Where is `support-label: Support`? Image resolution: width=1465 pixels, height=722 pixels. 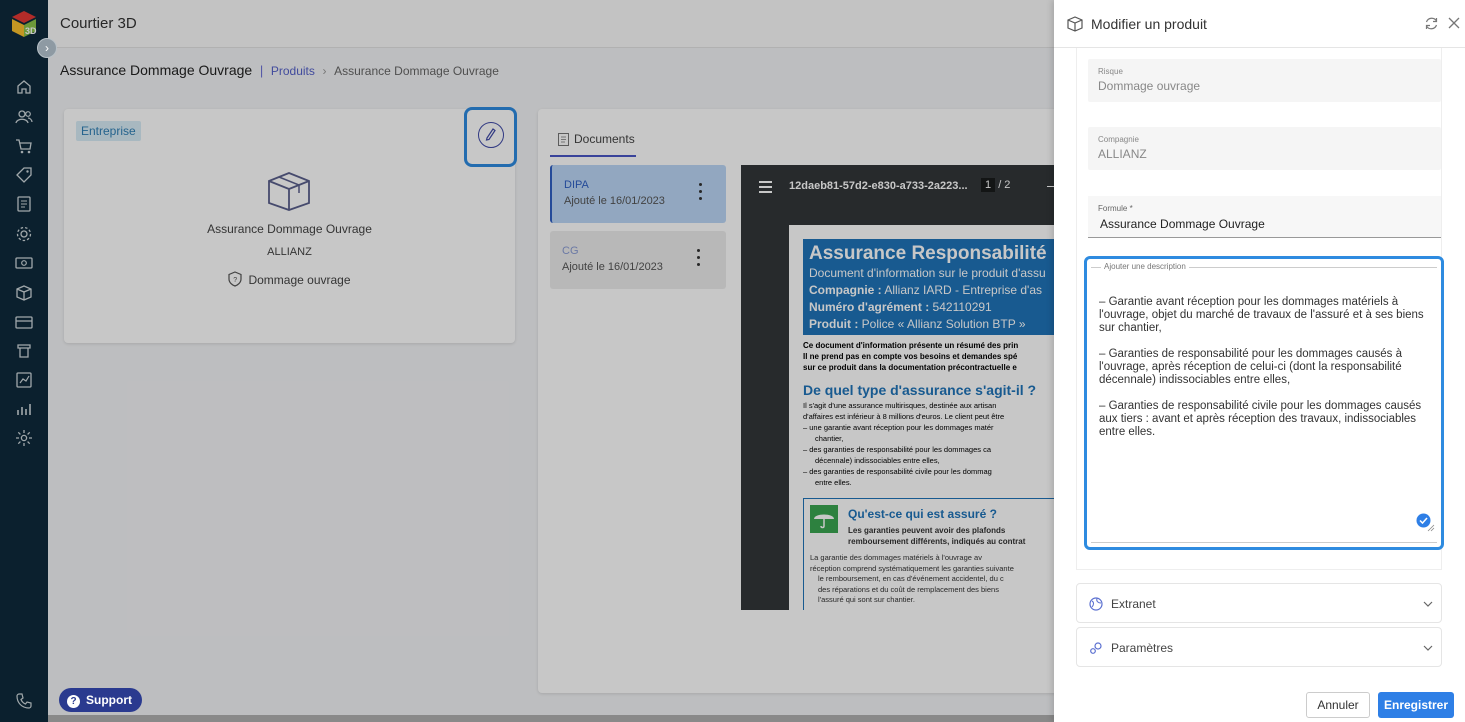
support-label: Support is located at coordinates (109, 700).